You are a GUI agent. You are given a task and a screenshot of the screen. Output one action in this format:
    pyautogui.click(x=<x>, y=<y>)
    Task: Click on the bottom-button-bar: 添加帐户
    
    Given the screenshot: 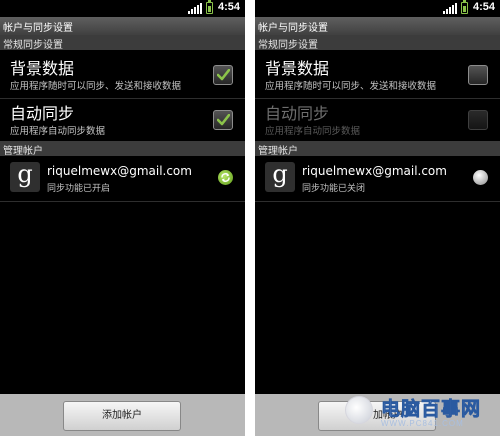 What is the action you would take?
    pyautogui.click(x=122, y=415)
    